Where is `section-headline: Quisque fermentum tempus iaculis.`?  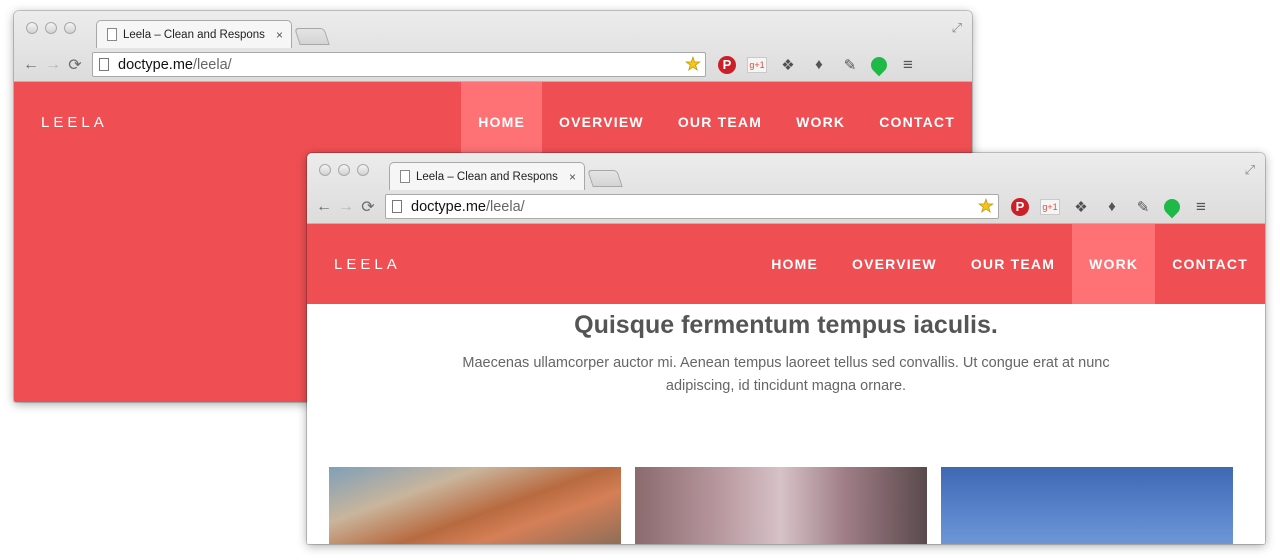
section-headline: Quisque fermentum tempus iaculis. is located at coordinates (786, 325).